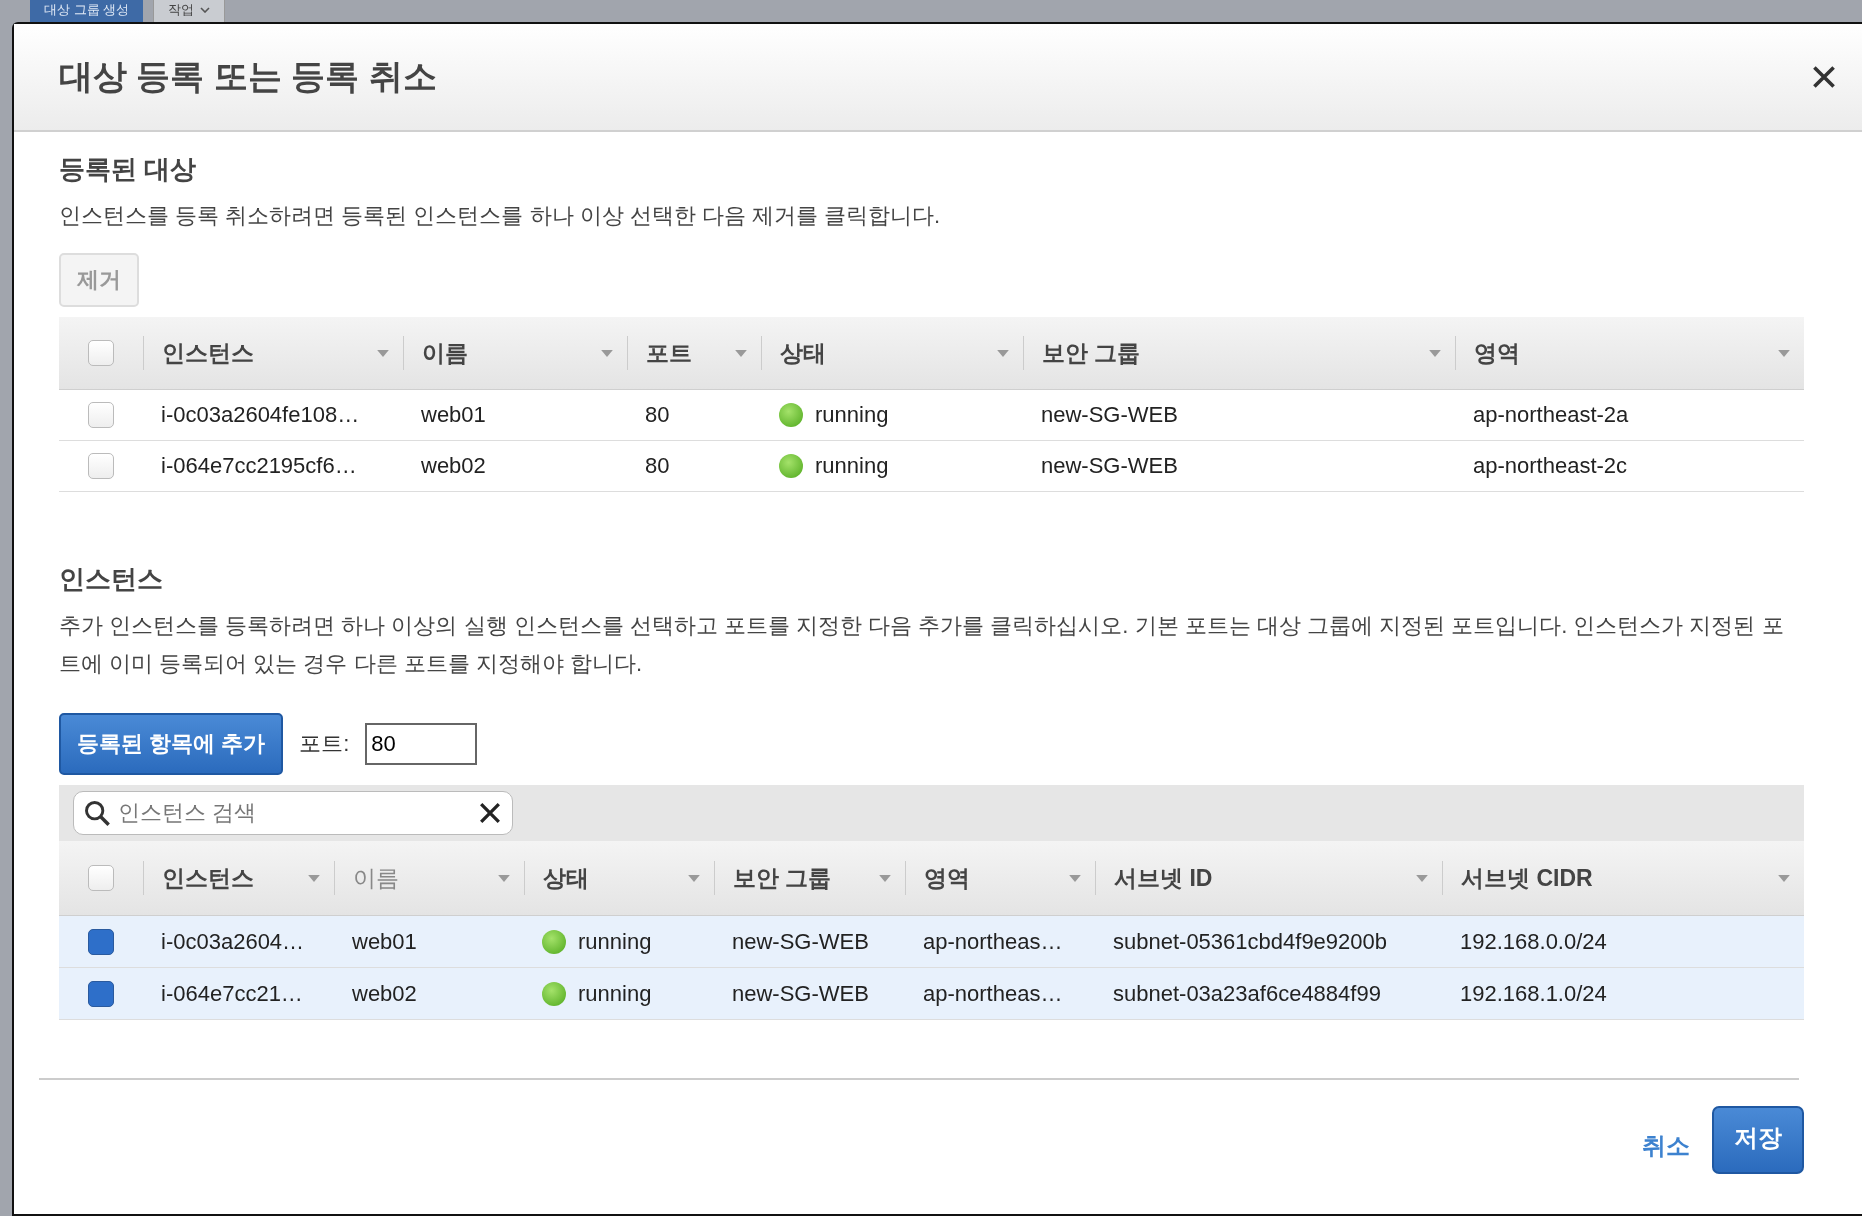 Image resolution: width=1862 pixels, height=1216 pixels. I want to click on add-button: 등록된 항목에 추가, so click(171, 744).